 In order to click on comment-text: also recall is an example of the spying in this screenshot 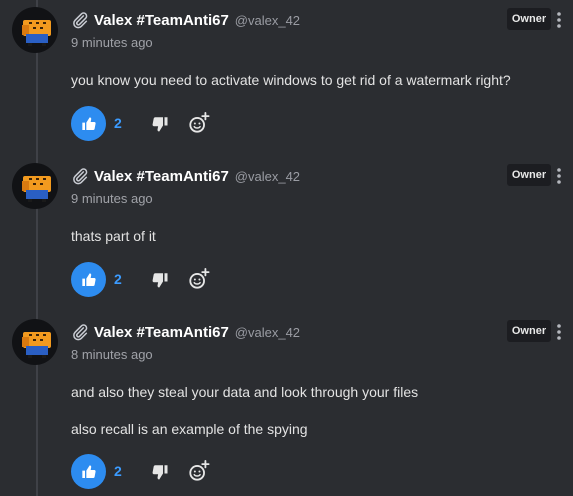, I will do `click(189, 429)`.